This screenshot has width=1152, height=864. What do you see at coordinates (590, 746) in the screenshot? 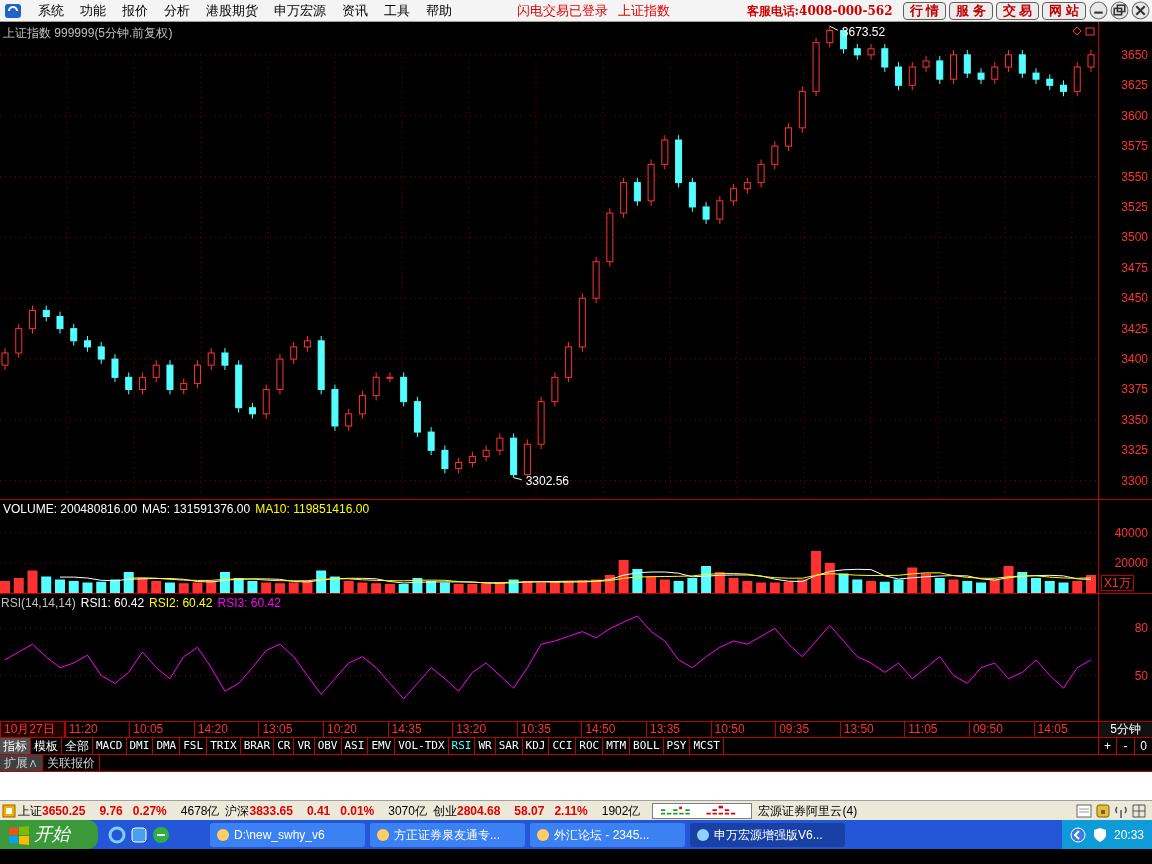
I see `indicator-tab: ROC` at bounding box center [590, 746].